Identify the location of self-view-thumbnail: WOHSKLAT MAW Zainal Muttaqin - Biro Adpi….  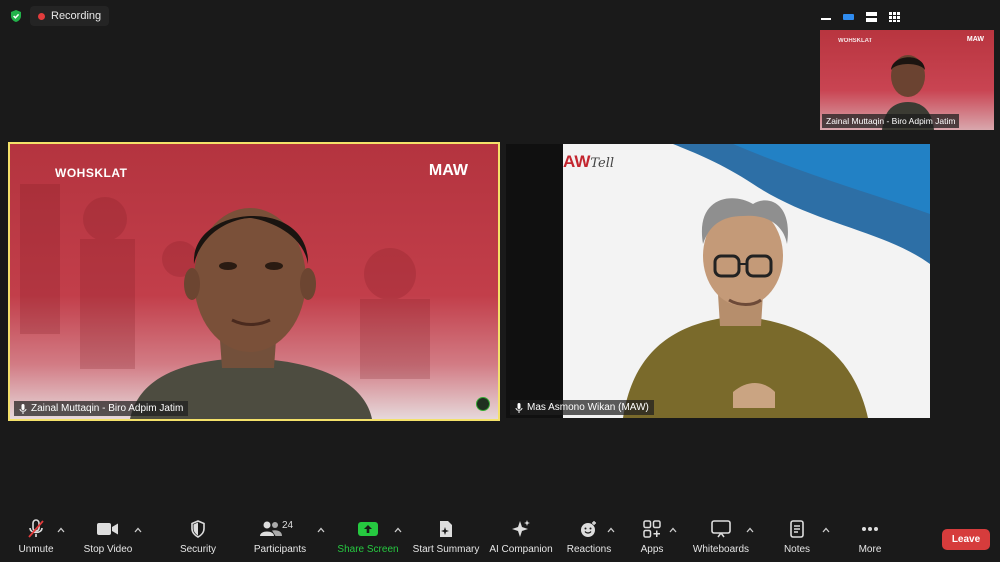
(907, 80).